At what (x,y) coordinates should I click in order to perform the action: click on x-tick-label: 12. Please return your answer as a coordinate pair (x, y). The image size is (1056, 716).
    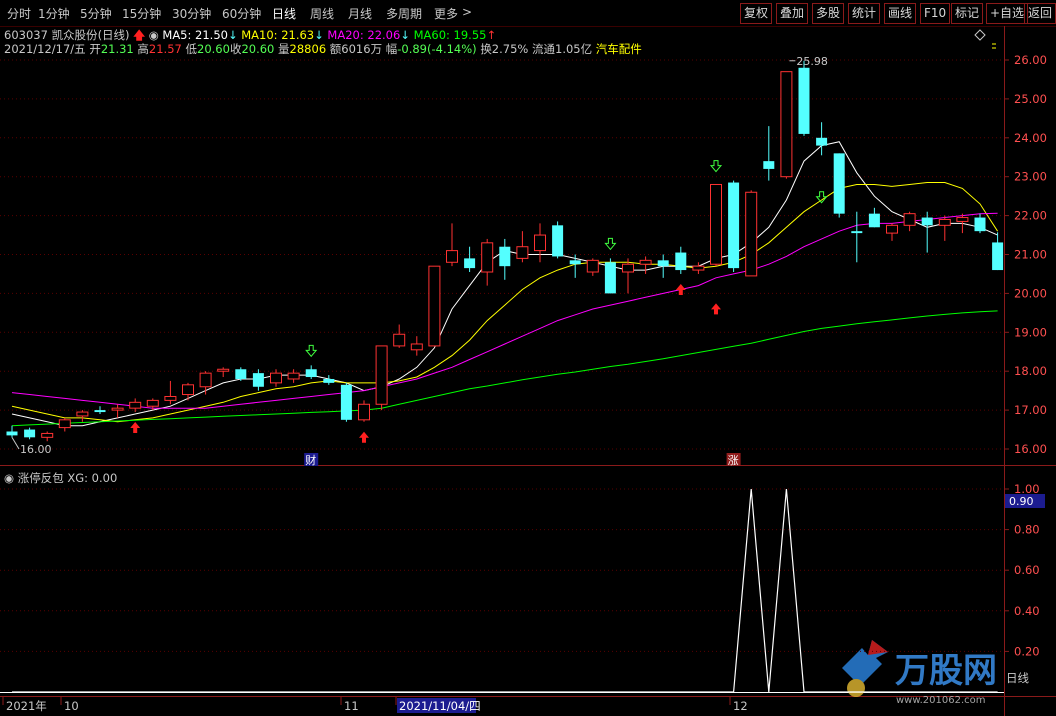
    Looking at the image, I should click on (740, 706).